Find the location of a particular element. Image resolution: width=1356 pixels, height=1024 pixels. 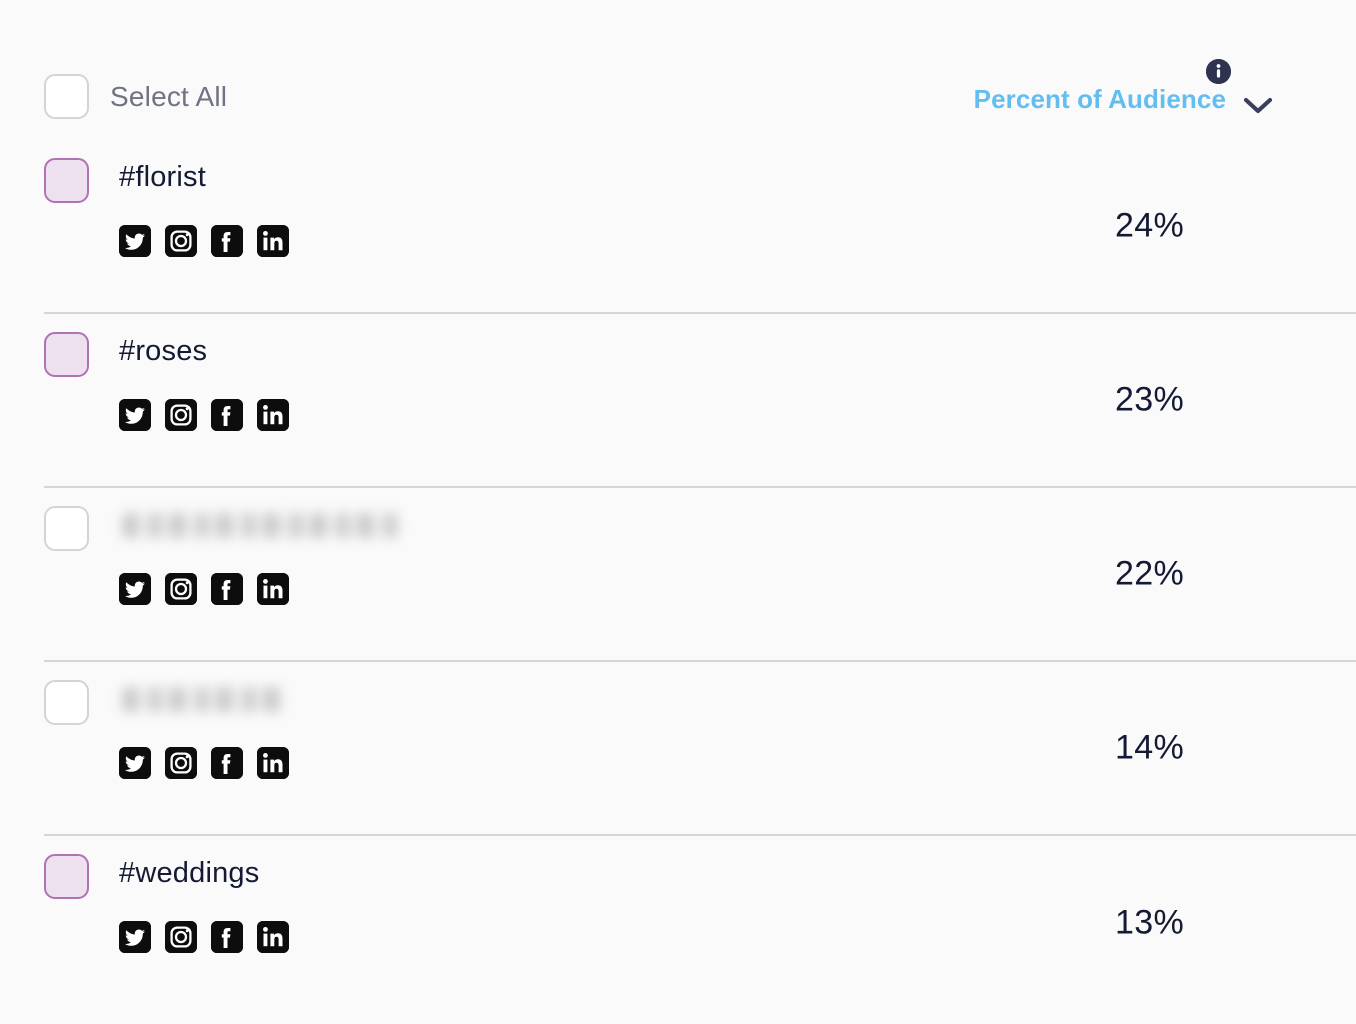

percent-value: 13% is located at coordinates (1149, 922).